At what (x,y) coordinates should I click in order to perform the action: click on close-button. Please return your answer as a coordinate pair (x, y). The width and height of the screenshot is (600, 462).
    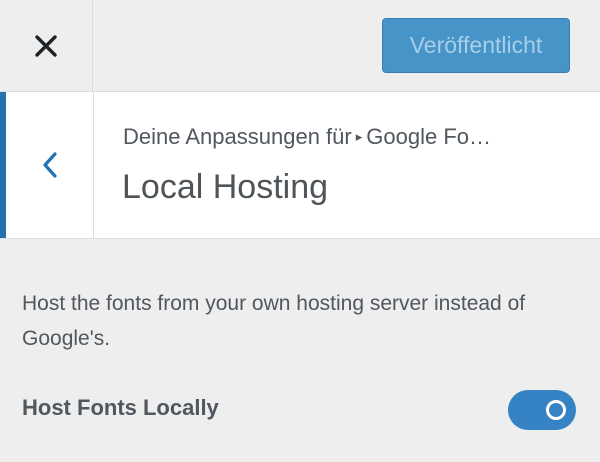
    Looking at the image, I should click on (46, 46).